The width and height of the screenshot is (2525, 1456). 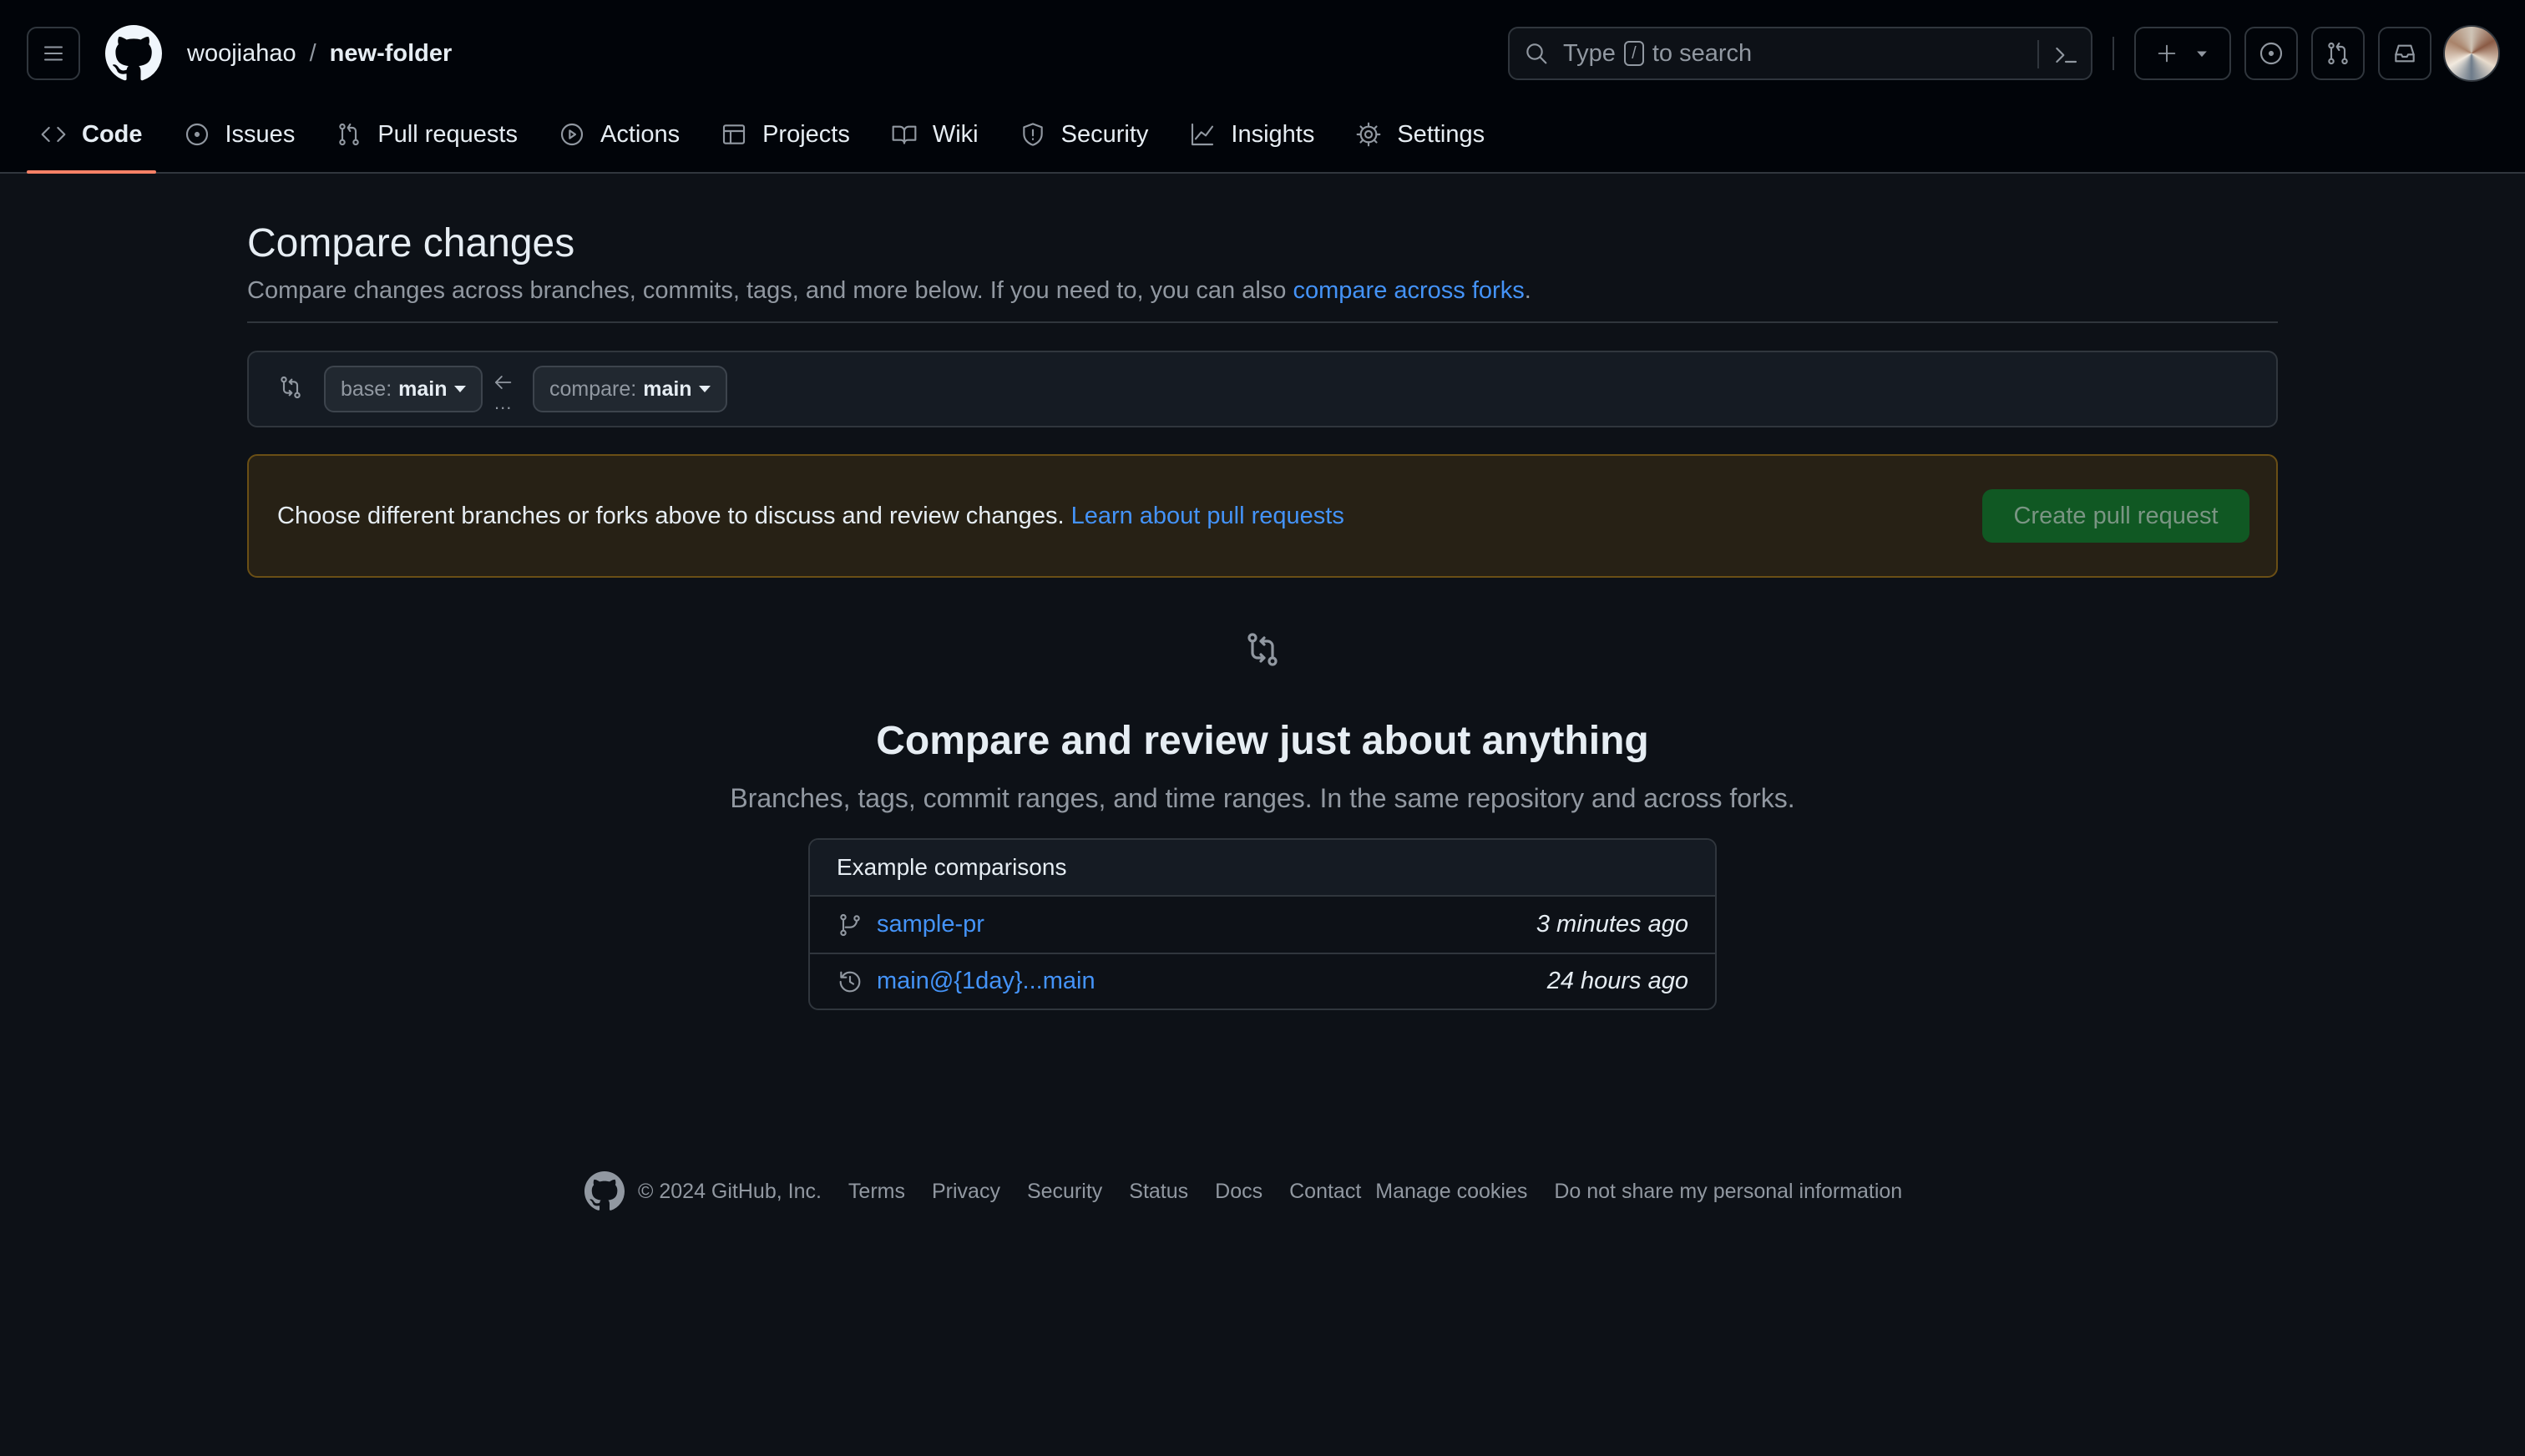 I want to click on graph-icon, so click(x=1203, y=134).